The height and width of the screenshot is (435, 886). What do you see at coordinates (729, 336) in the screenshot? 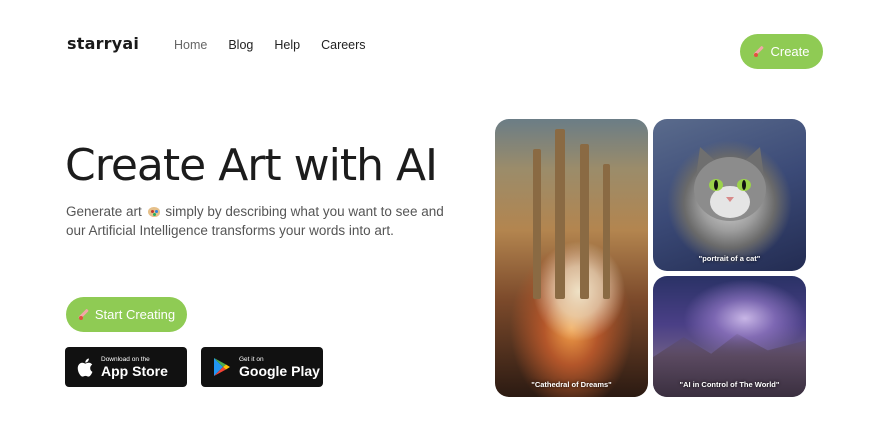
I see `gallery-image-galaxy: "AI in Control of The World"` at bounding box center [729, 336].